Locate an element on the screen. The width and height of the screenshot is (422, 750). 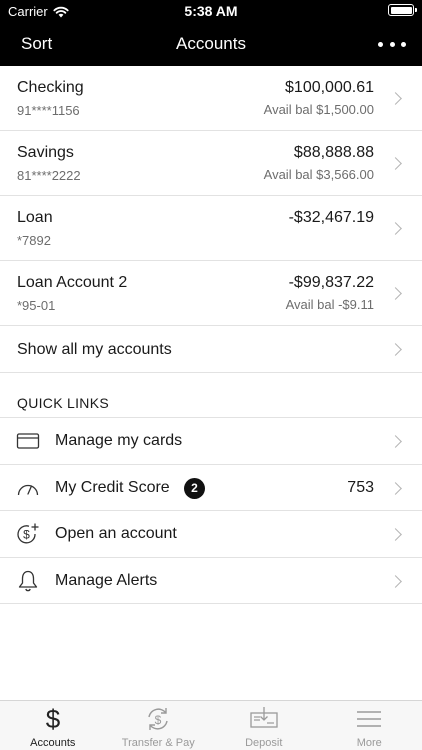
tab-accounts: $ Accounts is located at coordinates (53, 725).